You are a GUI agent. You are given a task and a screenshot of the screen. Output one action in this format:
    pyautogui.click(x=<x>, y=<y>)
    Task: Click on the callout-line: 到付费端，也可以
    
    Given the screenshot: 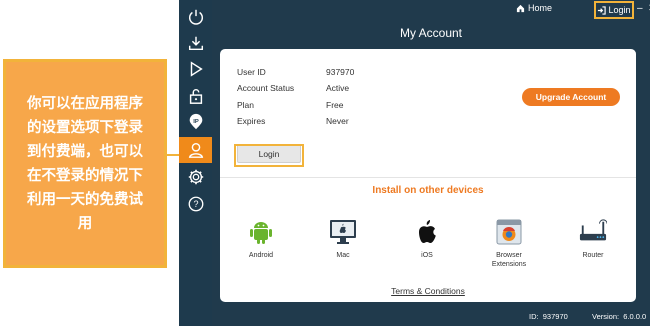 What is the action you would take?
    pyautogui.click(x=85, y=151)
    